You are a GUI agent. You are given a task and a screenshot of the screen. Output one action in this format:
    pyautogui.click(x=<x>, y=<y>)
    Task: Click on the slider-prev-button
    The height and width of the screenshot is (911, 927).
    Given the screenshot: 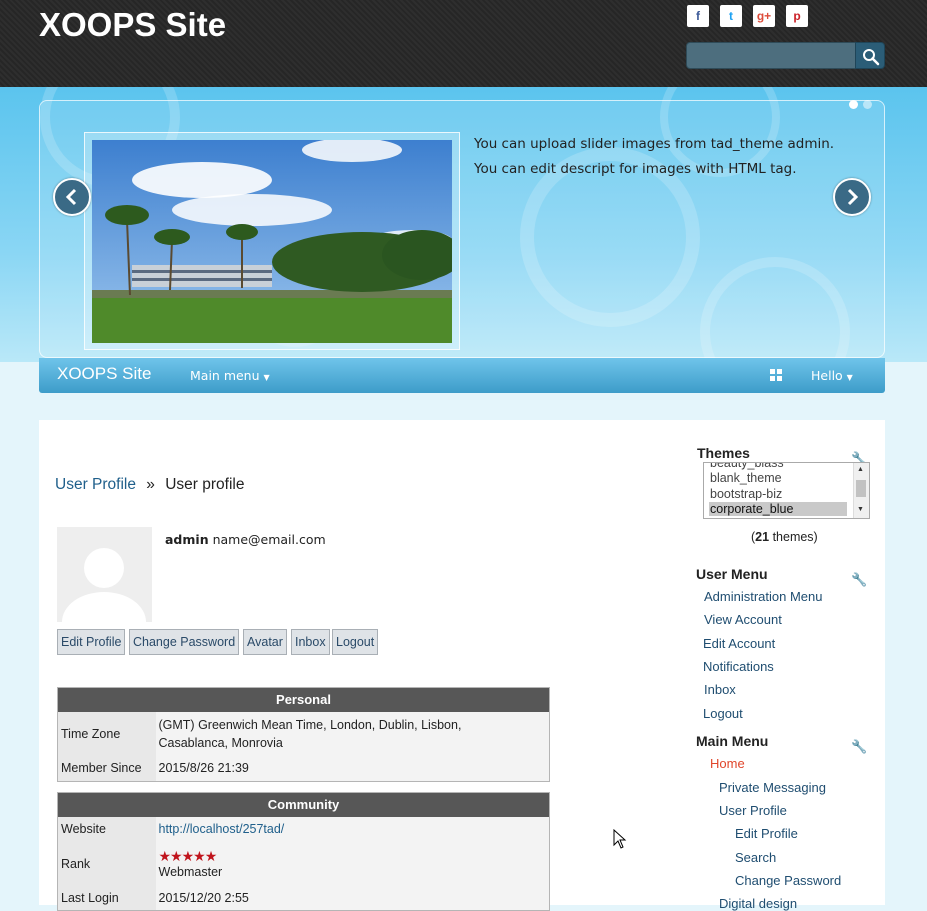 What is the action you would take?
    pyautogui.click(x=72, y=197)
    